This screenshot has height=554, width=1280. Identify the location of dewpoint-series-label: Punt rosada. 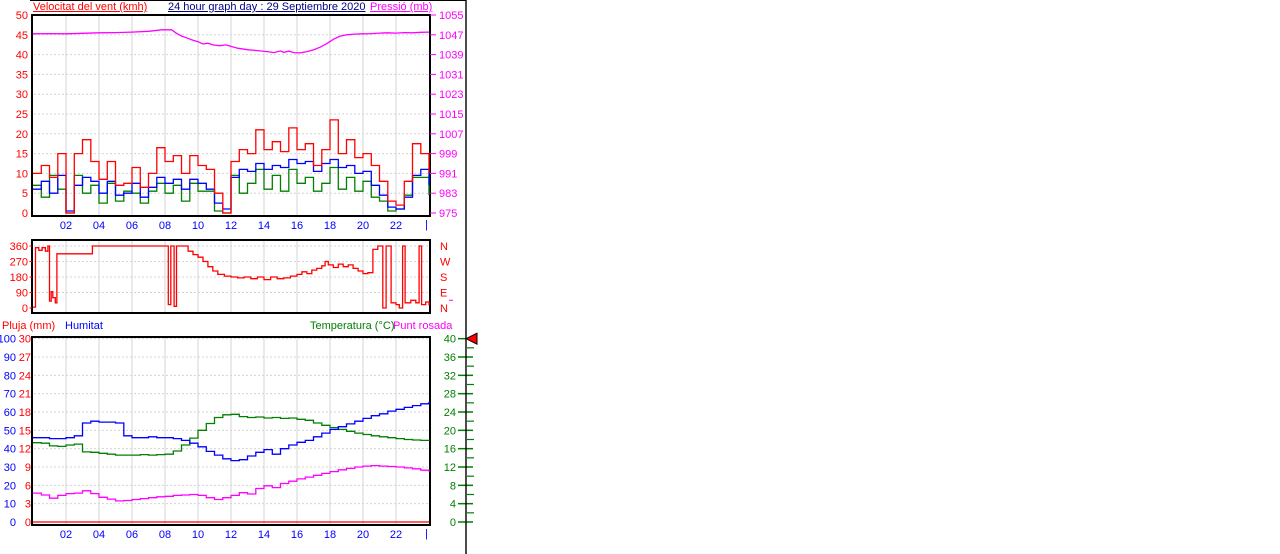
(423, 326).